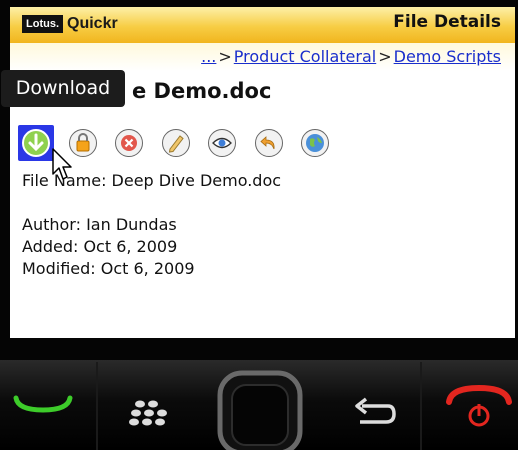 This screenshot has width=518, height=450. Describe the element at coordinates (43, 405) in the screenshot. I see `call-key-icon` at that location.